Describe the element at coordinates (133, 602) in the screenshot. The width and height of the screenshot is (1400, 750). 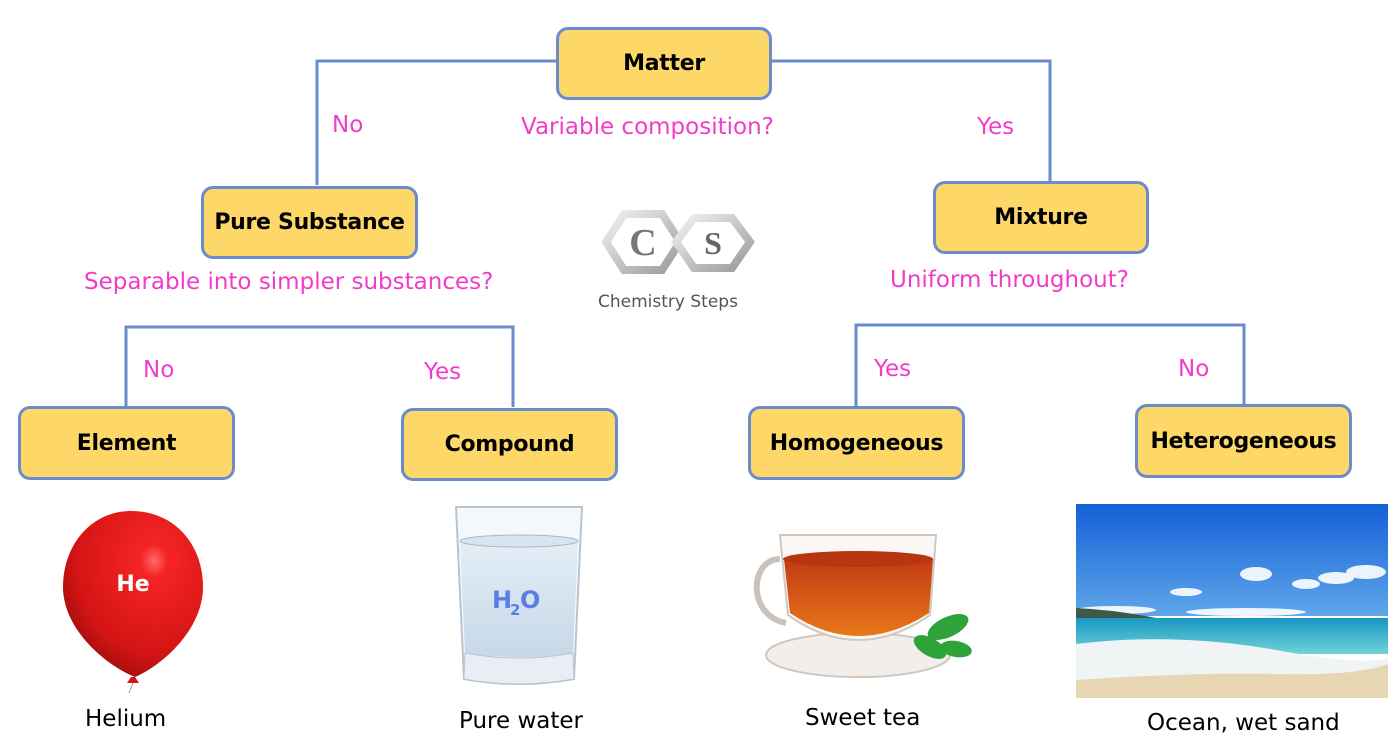
I see `red-balloon-image: He` at that location.